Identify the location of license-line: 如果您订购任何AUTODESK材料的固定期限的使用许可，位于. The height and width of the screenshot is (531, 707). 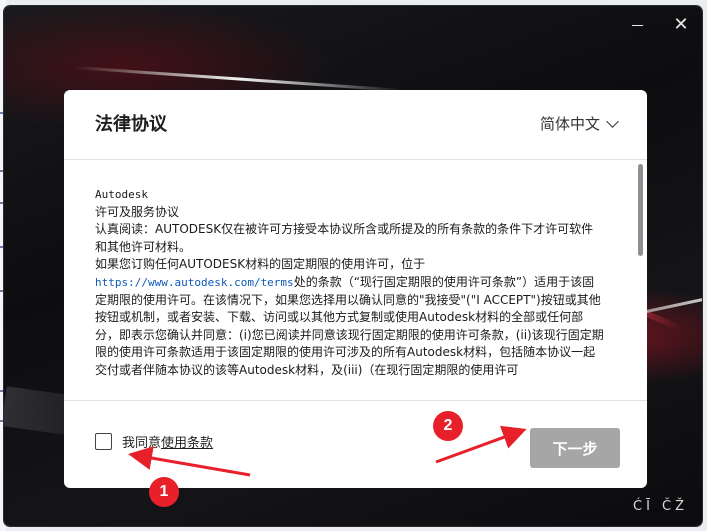
(260, 264).